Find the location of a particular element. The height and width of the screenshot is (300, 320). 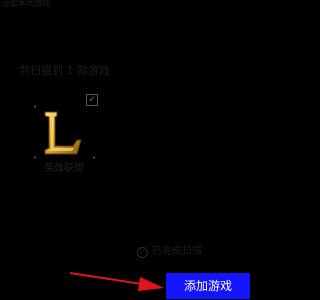

league-of-legends-logo-icon is located at coordinates (63, 133).